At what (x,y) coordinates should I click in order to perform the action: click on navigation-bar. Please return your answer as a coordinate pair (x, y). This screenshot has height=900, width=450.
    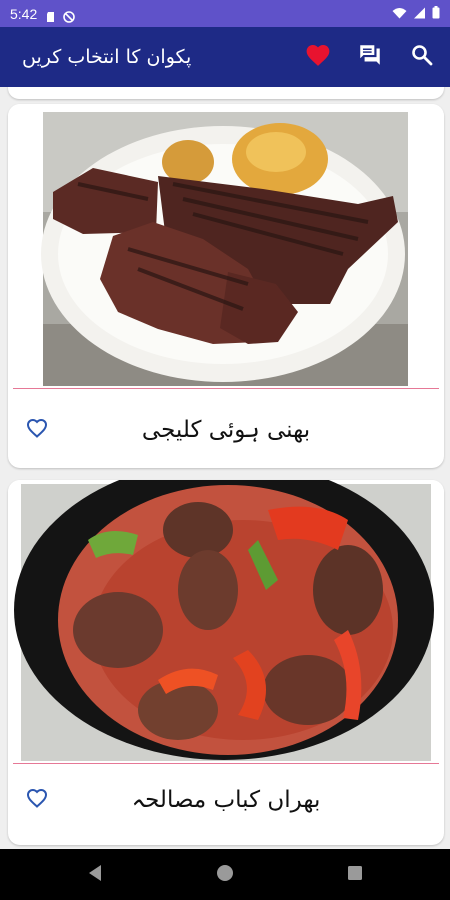
    Looking at the image, I should click on (225, 874).